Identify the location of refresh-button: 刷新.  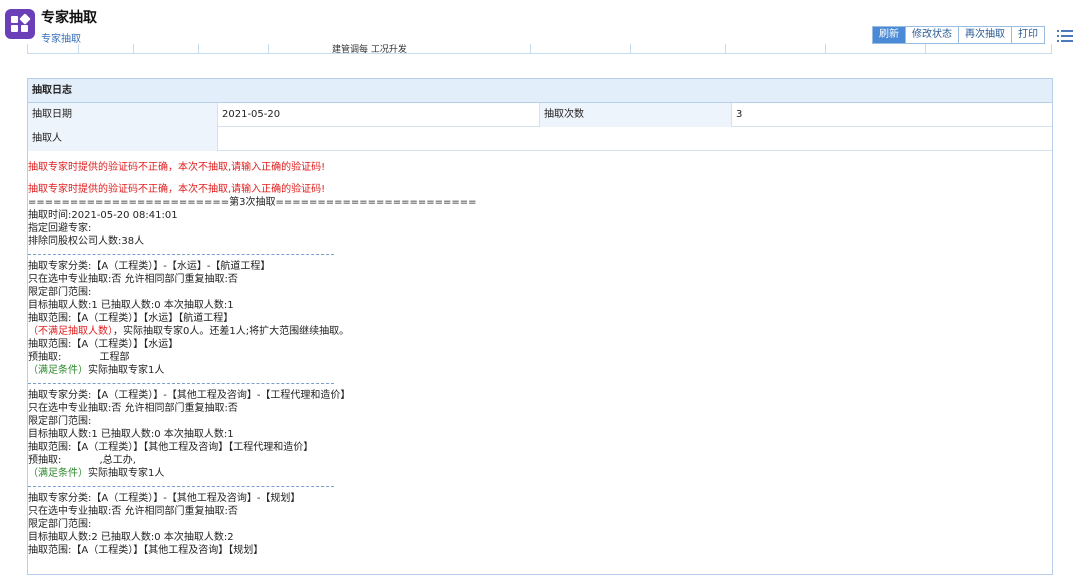
(889, 35).